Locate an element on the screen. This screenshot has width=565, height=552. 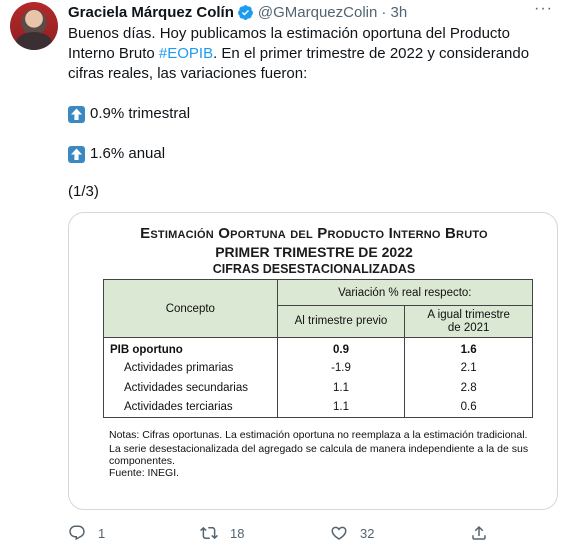
row-concepto: Actividades primarias is located at coordinates (190, 367).